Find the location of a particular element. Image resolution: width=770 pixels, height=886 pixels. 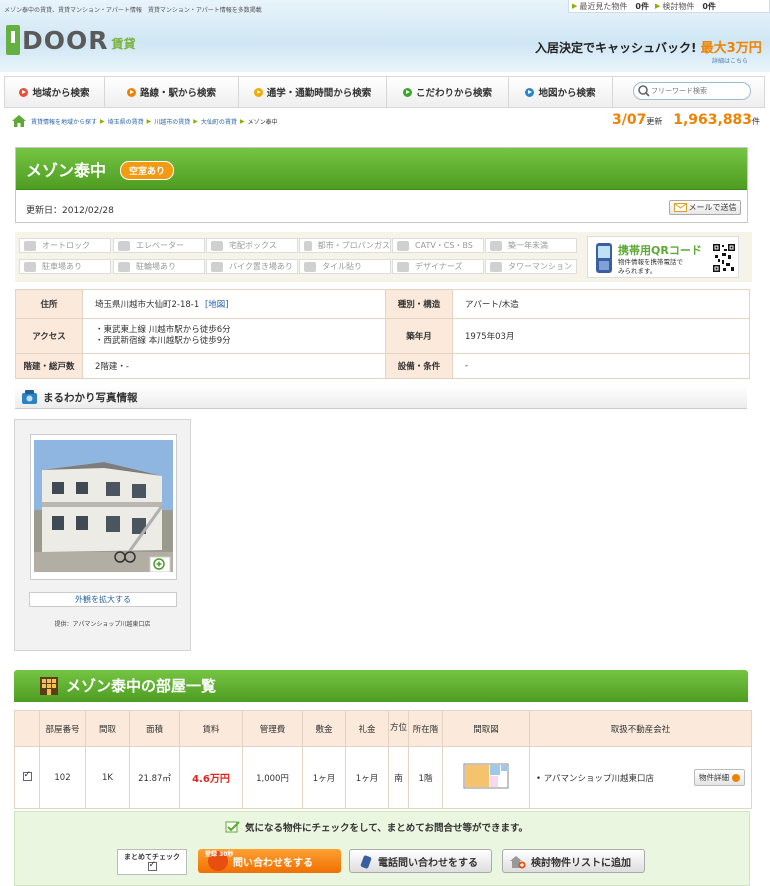

built-label: 築年月 is located at coordinates (419, 336).